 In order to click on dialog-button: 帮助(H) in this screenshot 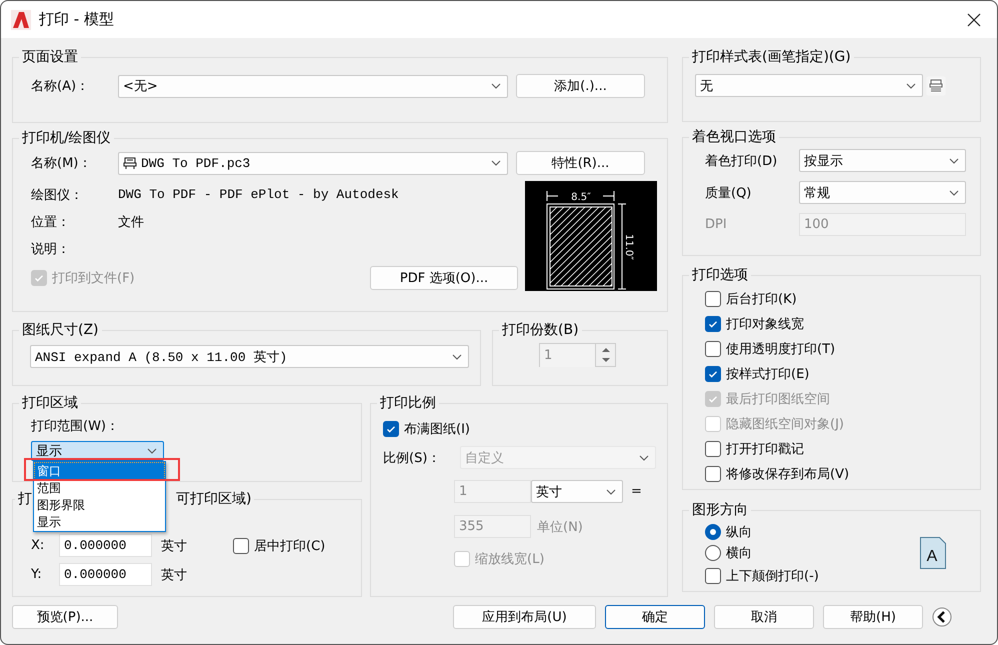, I will do `click(873, 617)`.